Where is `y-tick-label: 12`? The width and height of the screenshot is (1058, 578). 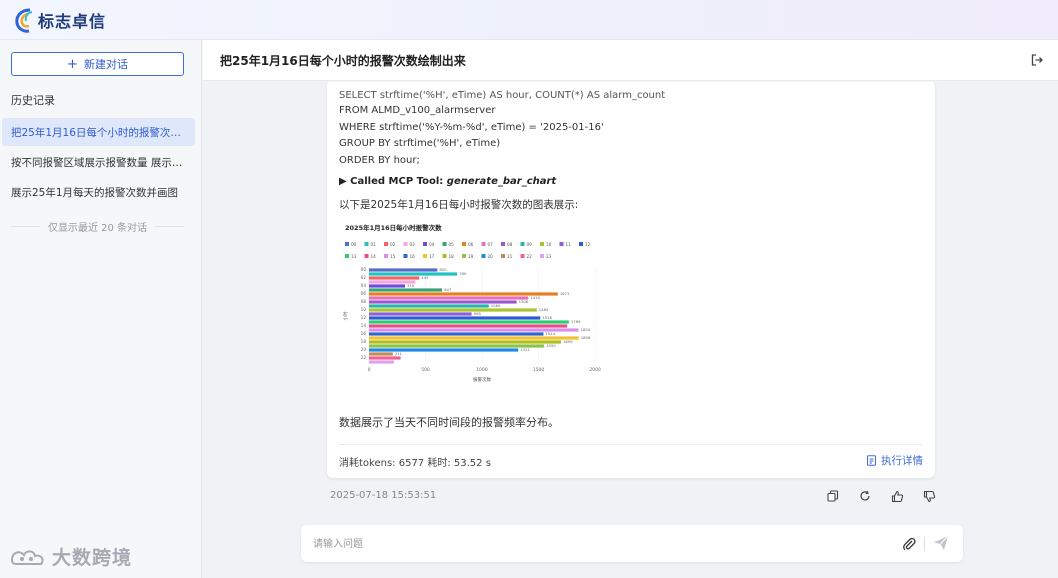 y-tick-label: 12 is located at coordinates (364, 317).